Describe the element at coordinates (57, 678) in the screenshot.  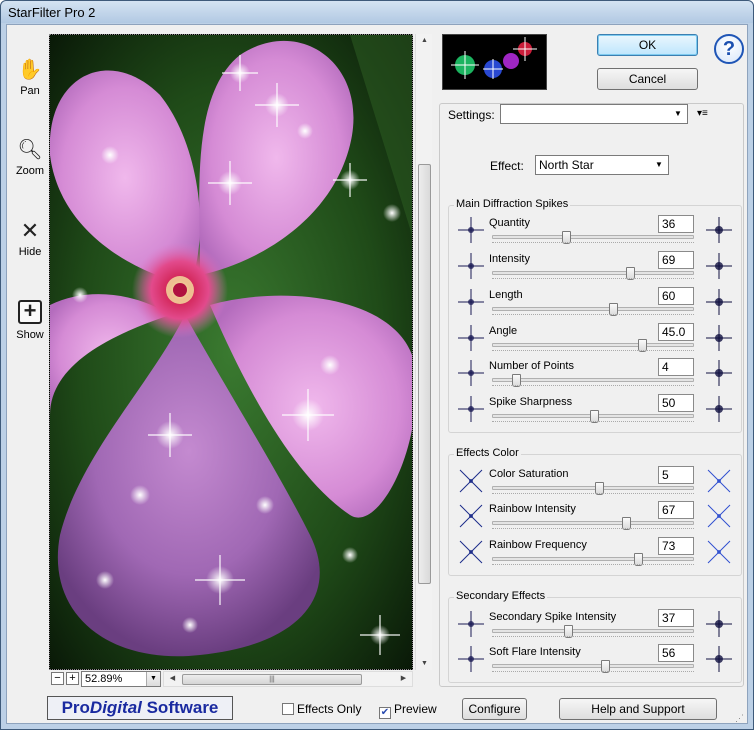
I see `zoom-out-button: −` at that location.